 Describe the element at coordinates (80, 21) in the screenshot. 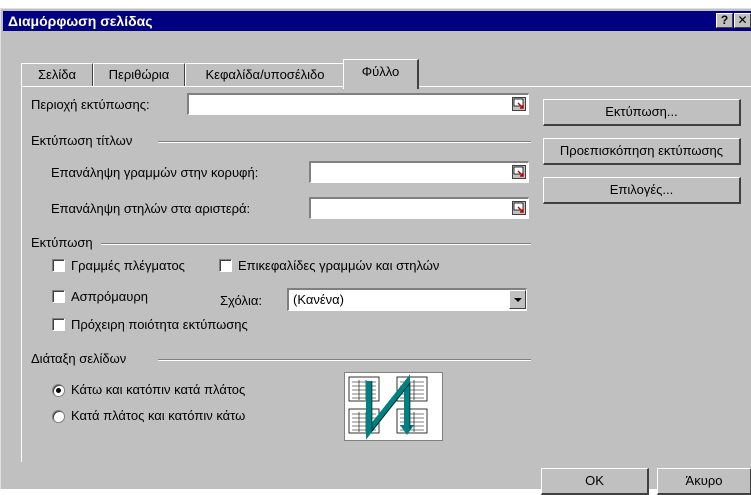

I see `dialog-title: Διαμόρφωση σελίδας` at that location.